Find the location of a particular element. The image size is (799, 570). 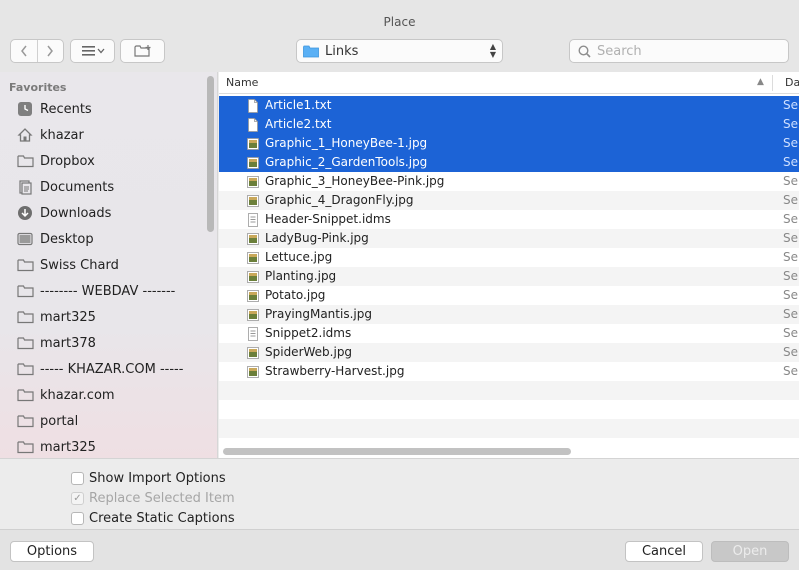

snippet-file-icon is located at coordinates (253, 220).